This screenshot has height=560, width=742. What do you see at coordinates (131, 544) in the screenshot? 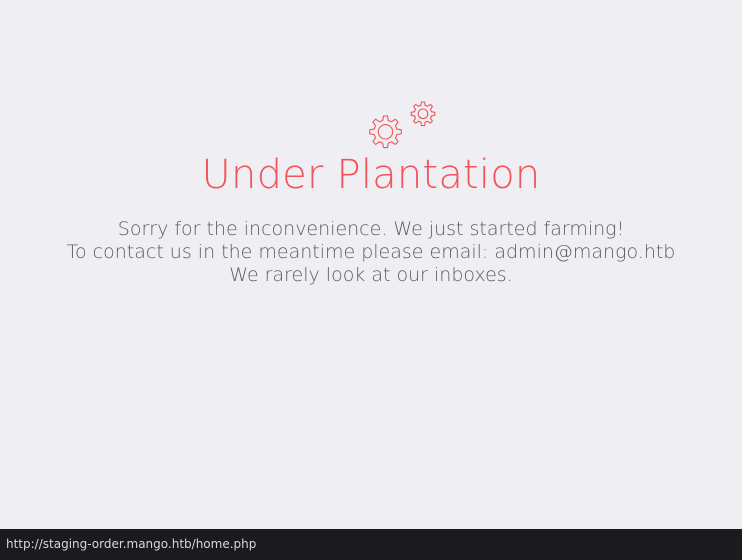
I see `status-bar-url: http://staging-order.mango.htb/home.php` at bounding box center [131, 544].